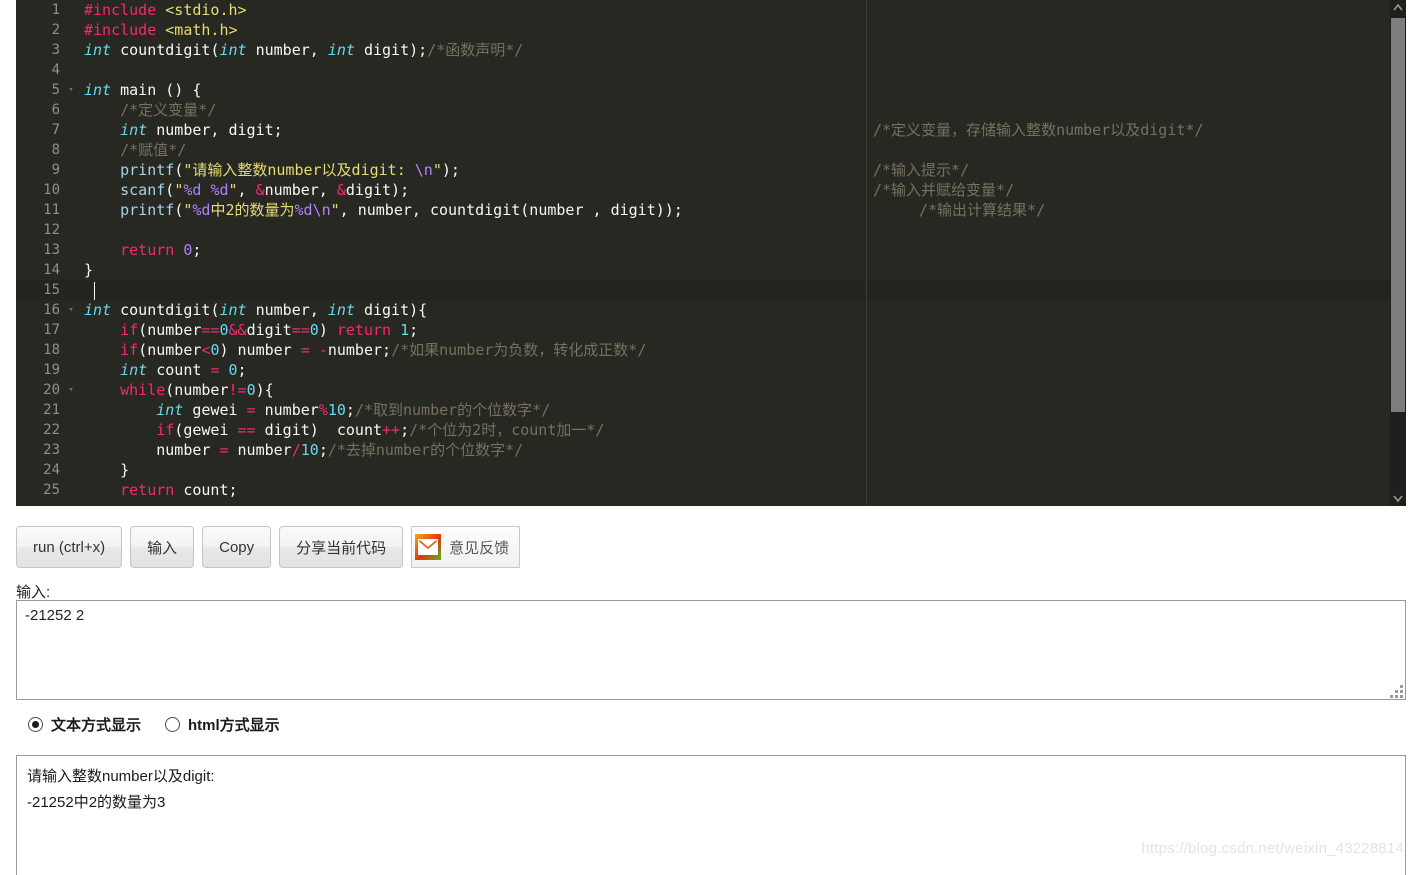 The height and width of the screenshot is (875, 1422). Describe the element at coordinates (121, 776) in the screenshot. I see `output-line: 请输入整数number以及digit:` at that location.